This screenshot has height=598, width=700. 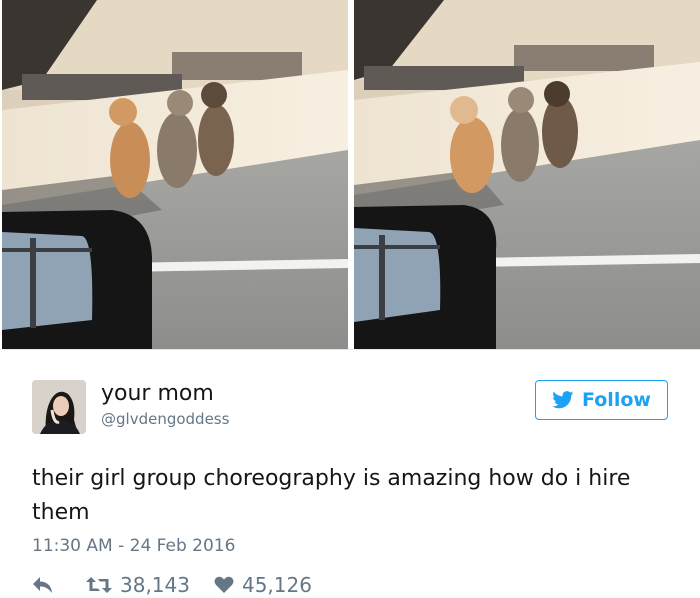 I want to click on reply-icon, so click(x=42, y=585).